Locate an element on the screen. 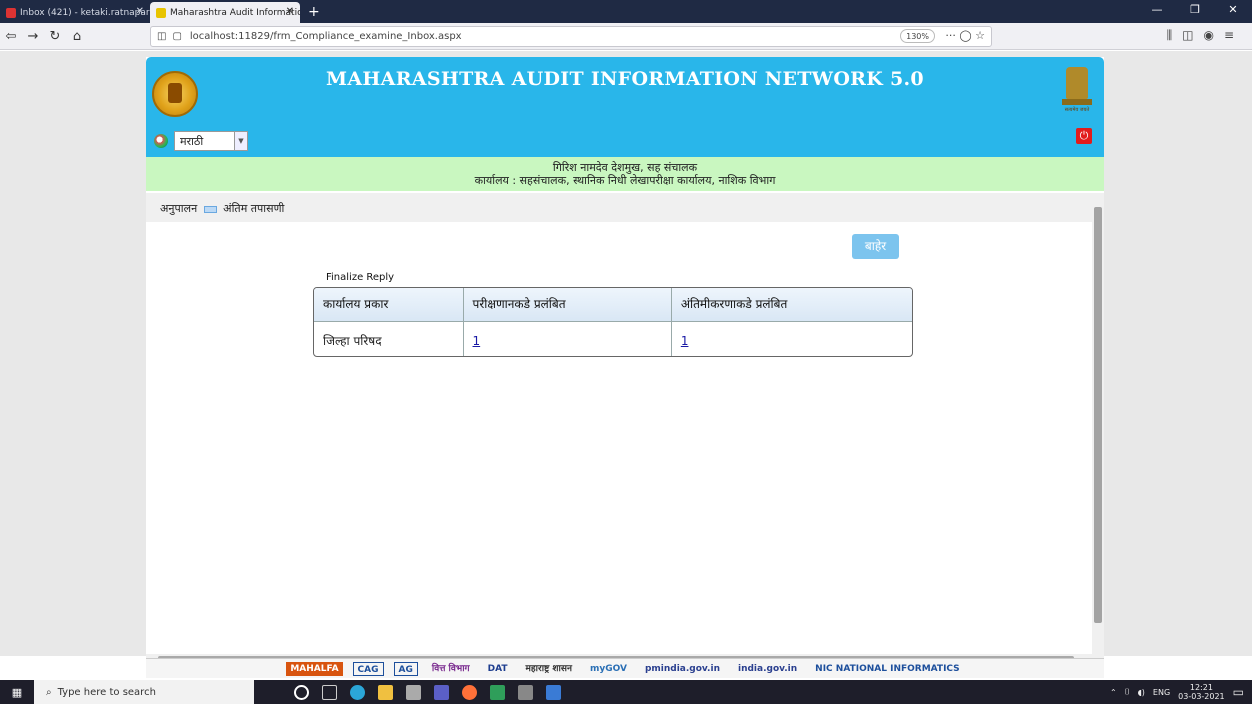  ag-logo: AG is located at coordinates (405, 668).